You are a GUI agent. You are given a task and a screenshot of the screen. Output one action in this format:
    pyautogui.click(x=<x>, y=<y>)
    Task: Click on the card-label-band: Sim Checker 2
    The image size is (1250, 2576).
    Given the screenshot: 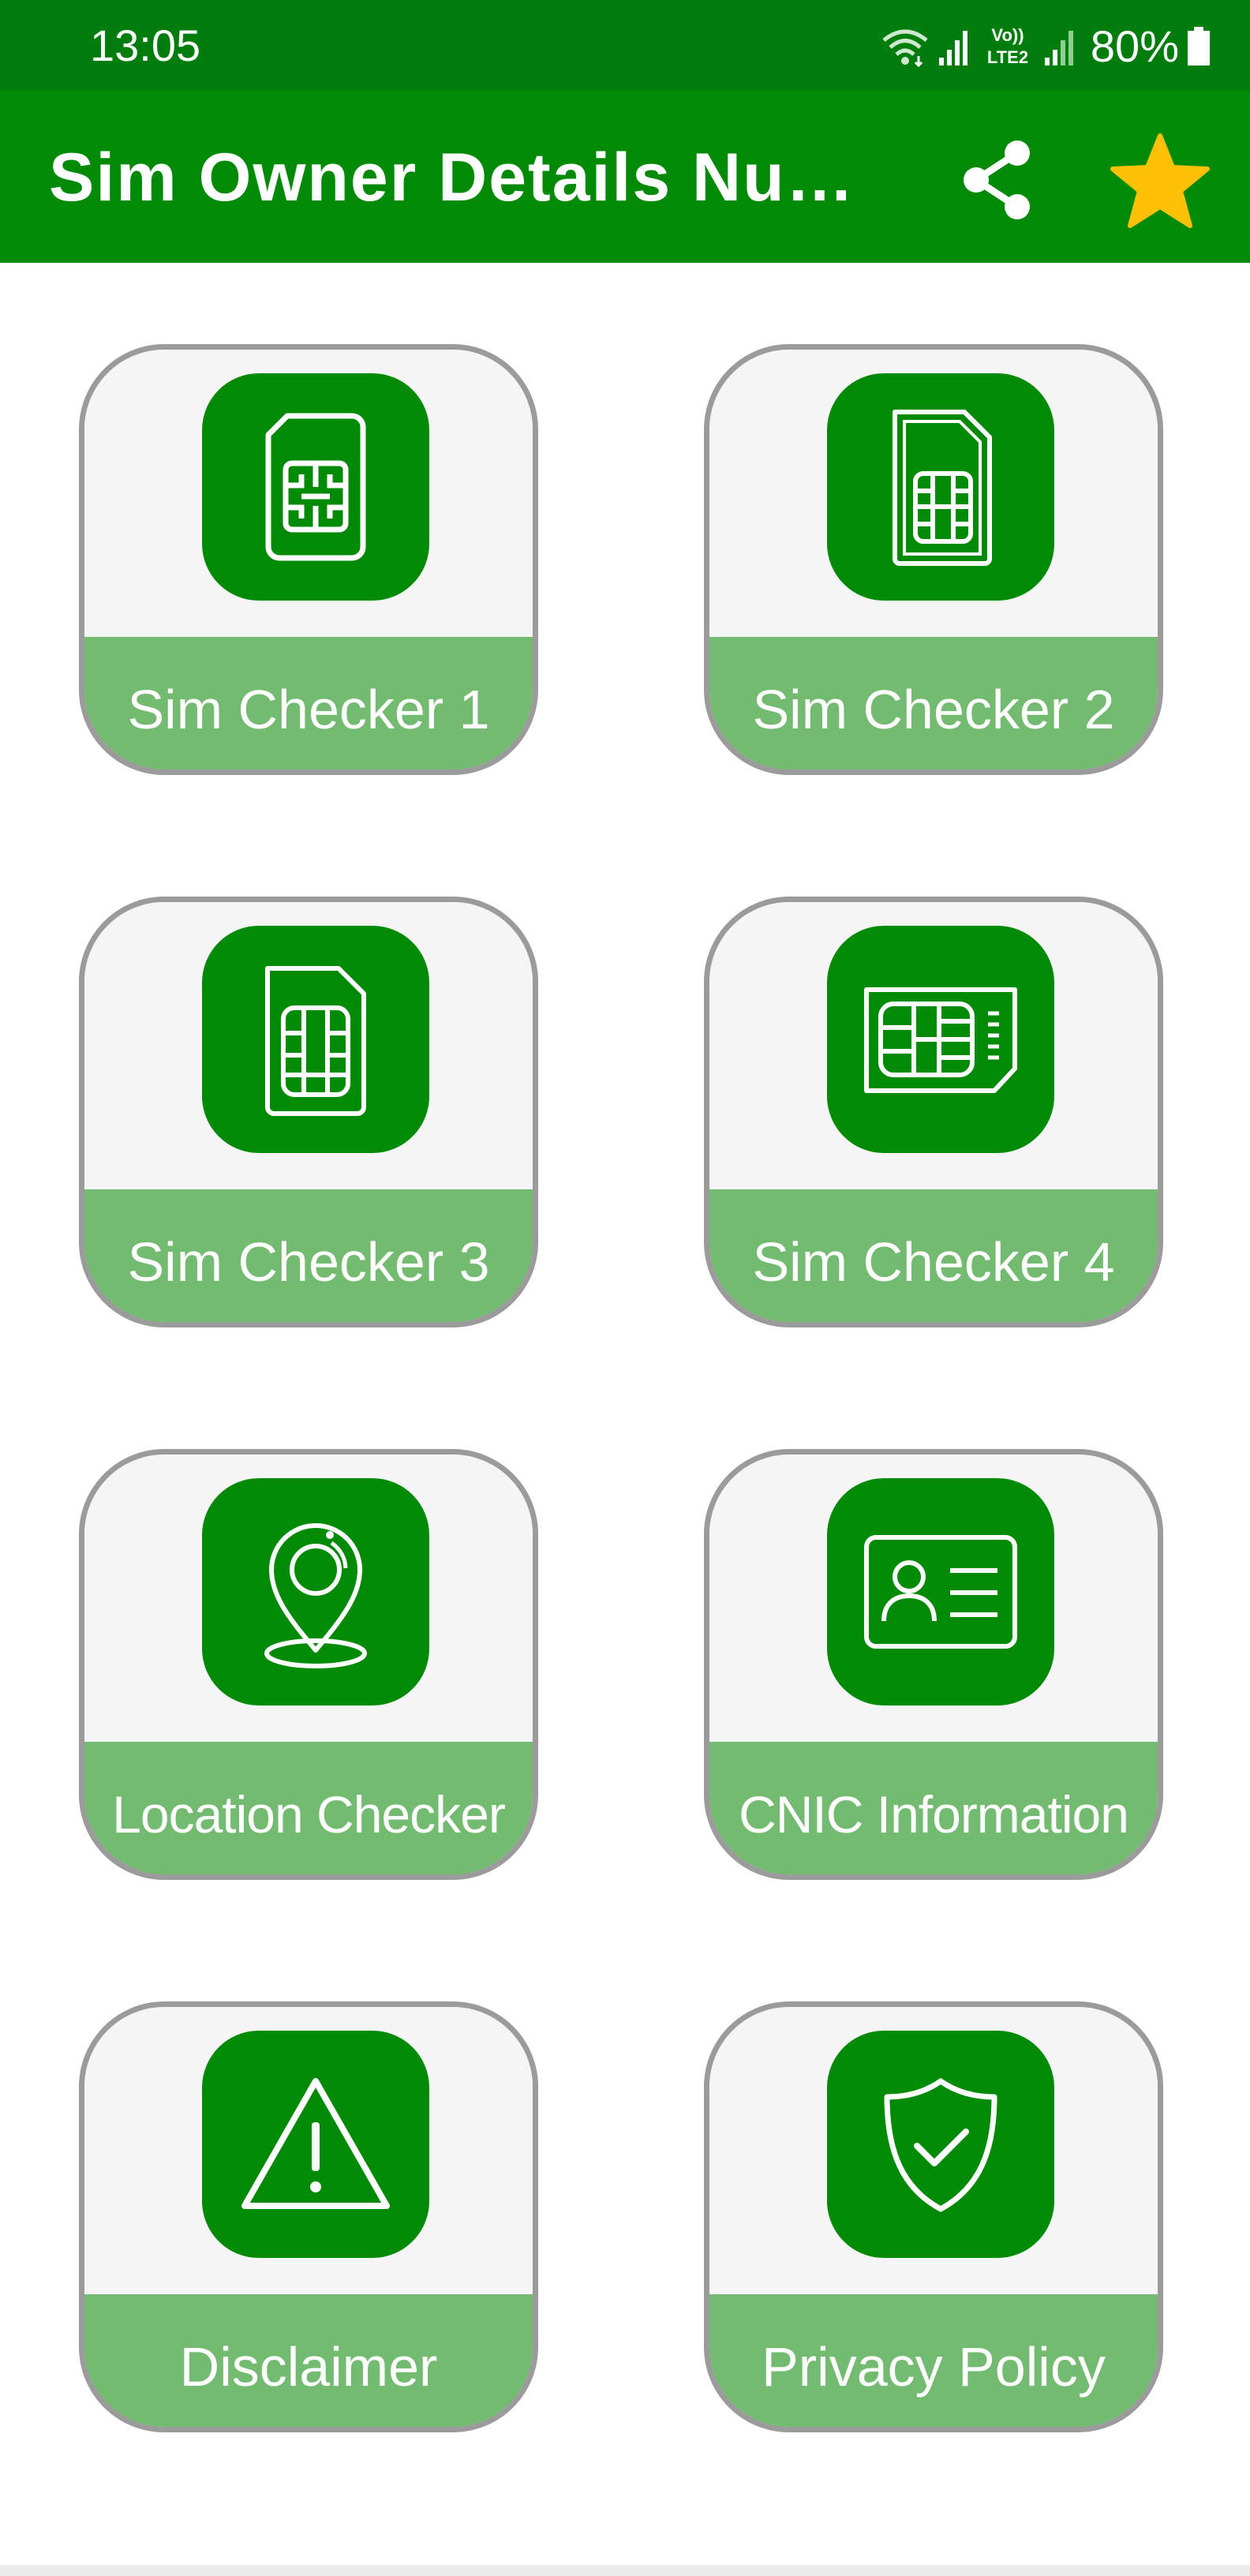 What is the action you would take?
    pyautogui.click(x=933, y=703)
    